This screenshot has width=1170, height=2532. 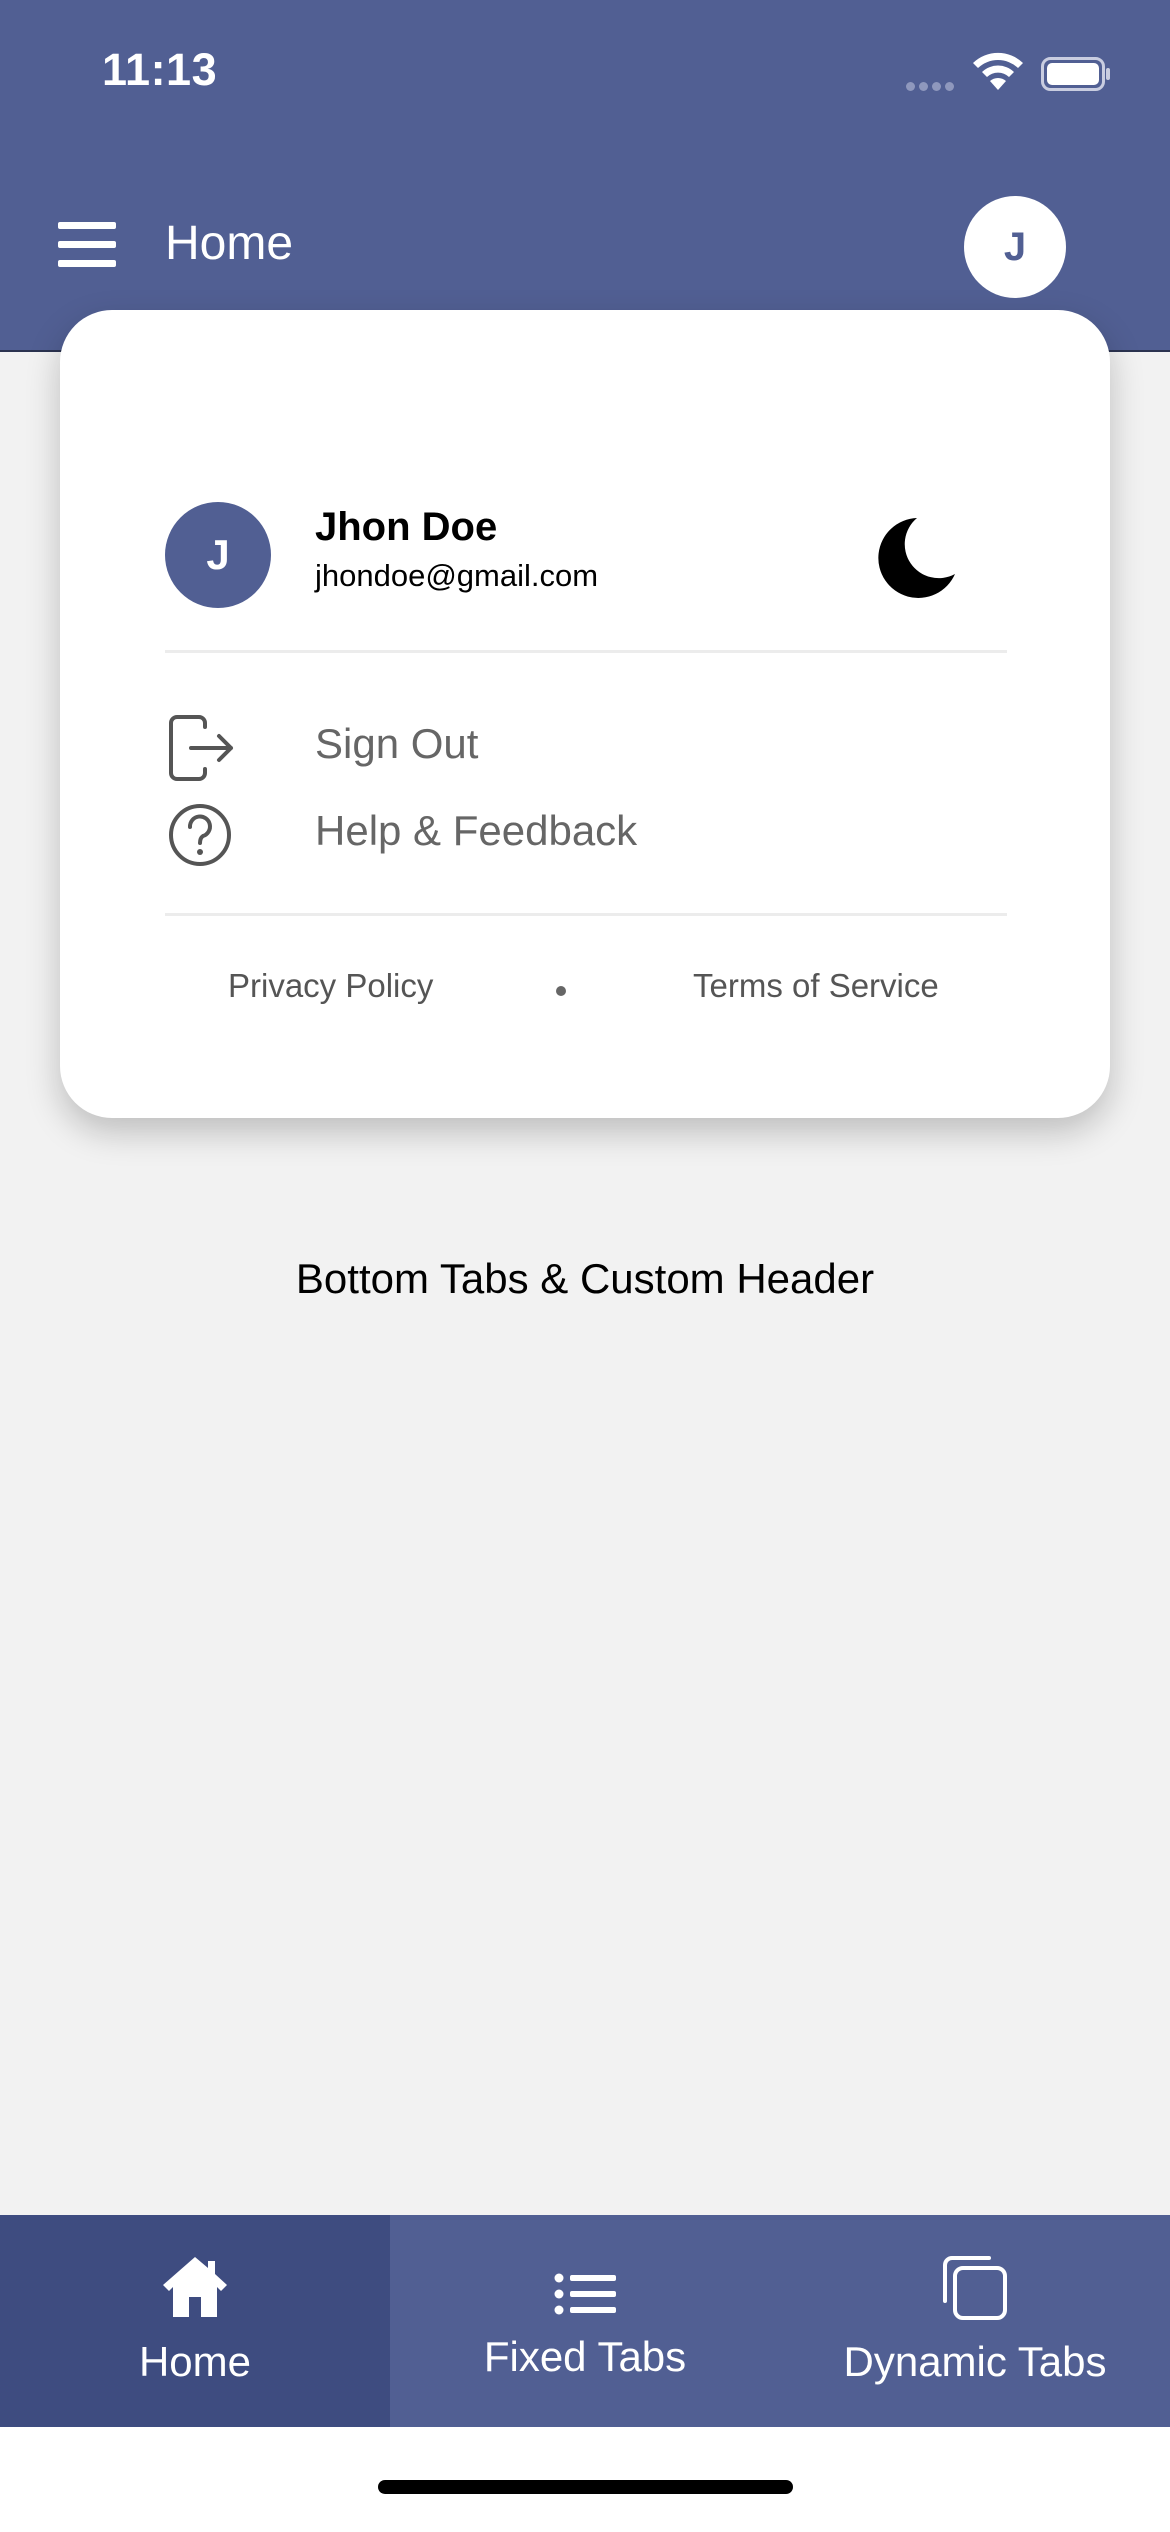 I want to click on tab-dynamic-tabs: Dynamic Tabs, so click(x=975, y=2321).